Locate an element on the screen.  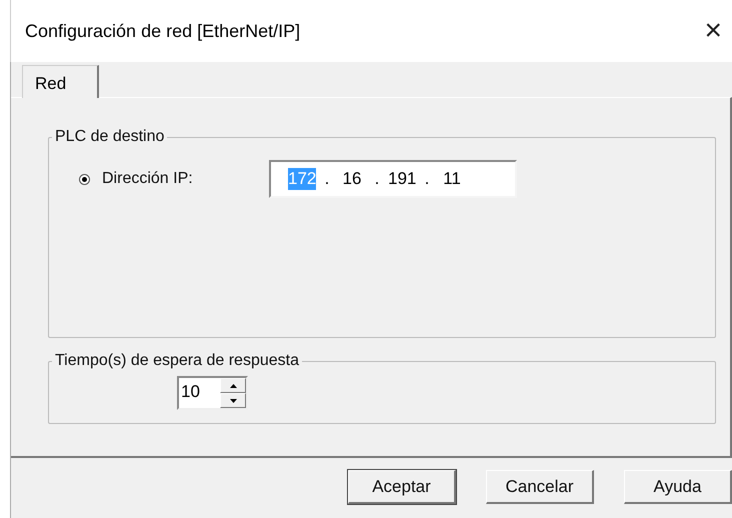
dialog-button: Ayuda is located at coordinates (678, 487).